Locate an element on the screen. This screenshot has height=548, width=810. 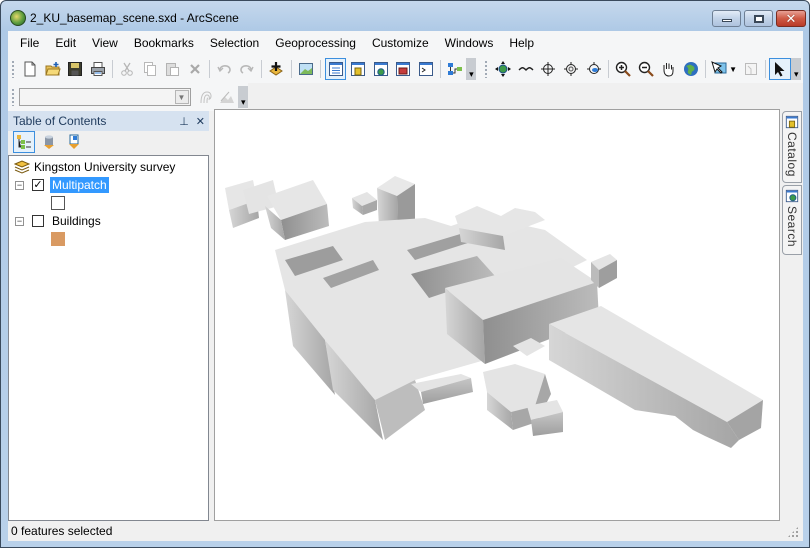
fly-tool is located at coordinates (526, 69).